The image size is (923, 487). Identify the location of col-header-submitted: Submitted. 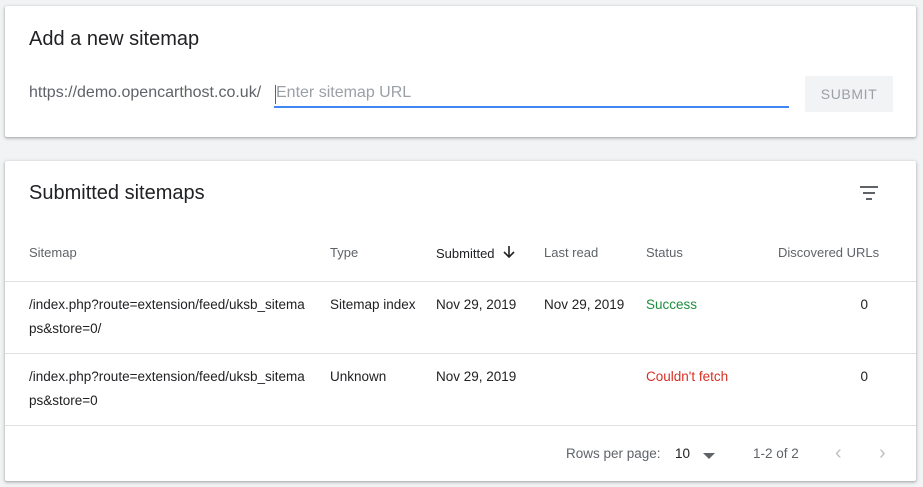
(476, 253).